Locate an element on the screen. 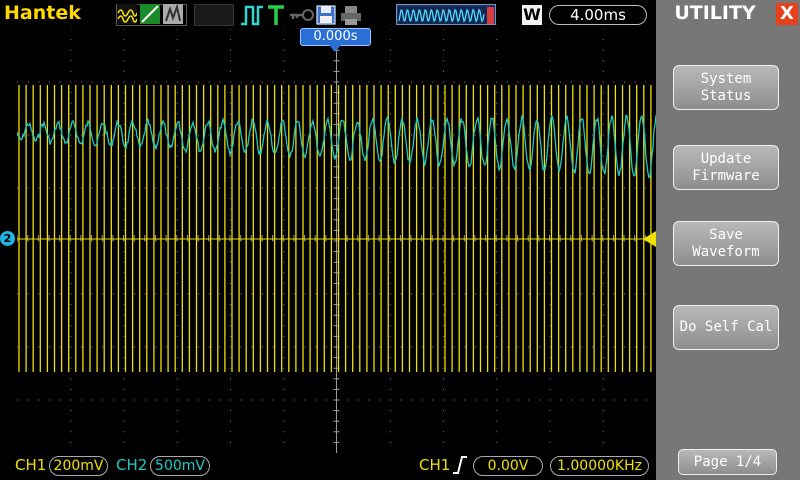 Image resolution: width=800 pixels, height=480 pixels. trigger-t-icon is located at coordinates (276, 14).